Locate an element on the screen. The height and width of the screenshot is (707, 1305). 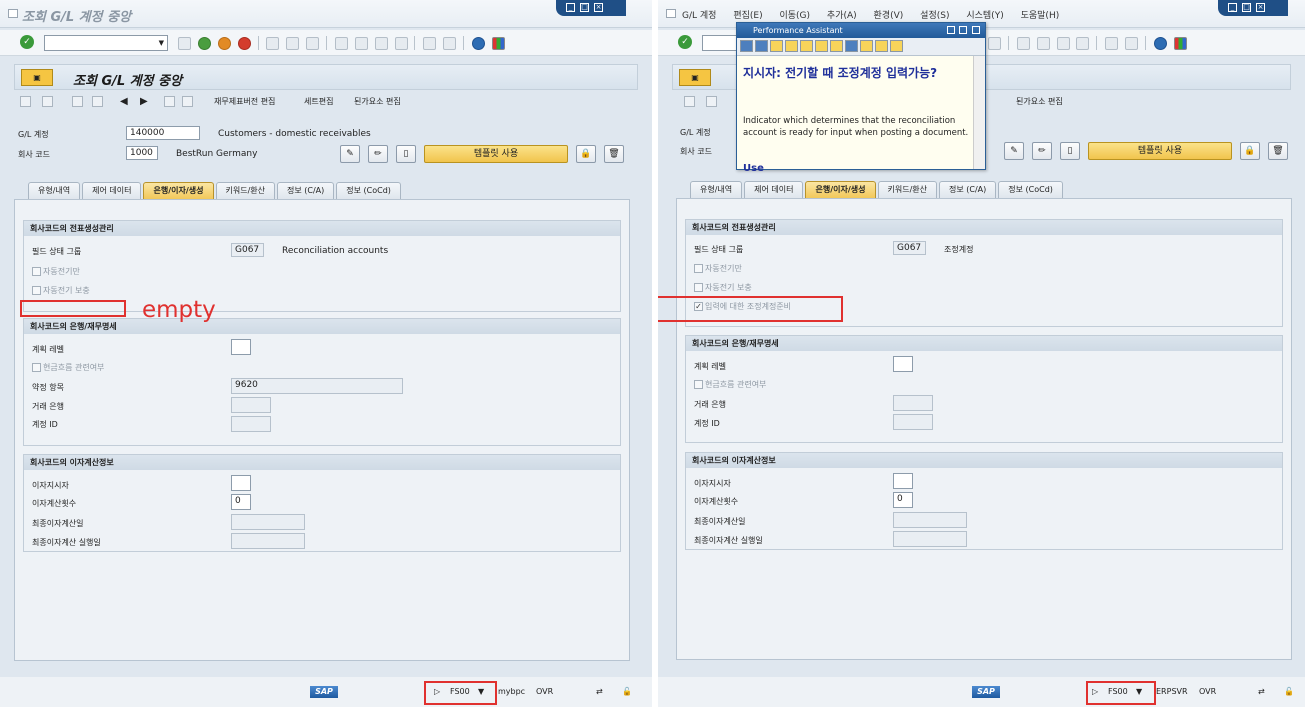
command-field: ▼ is located at coordinates (106, 43).